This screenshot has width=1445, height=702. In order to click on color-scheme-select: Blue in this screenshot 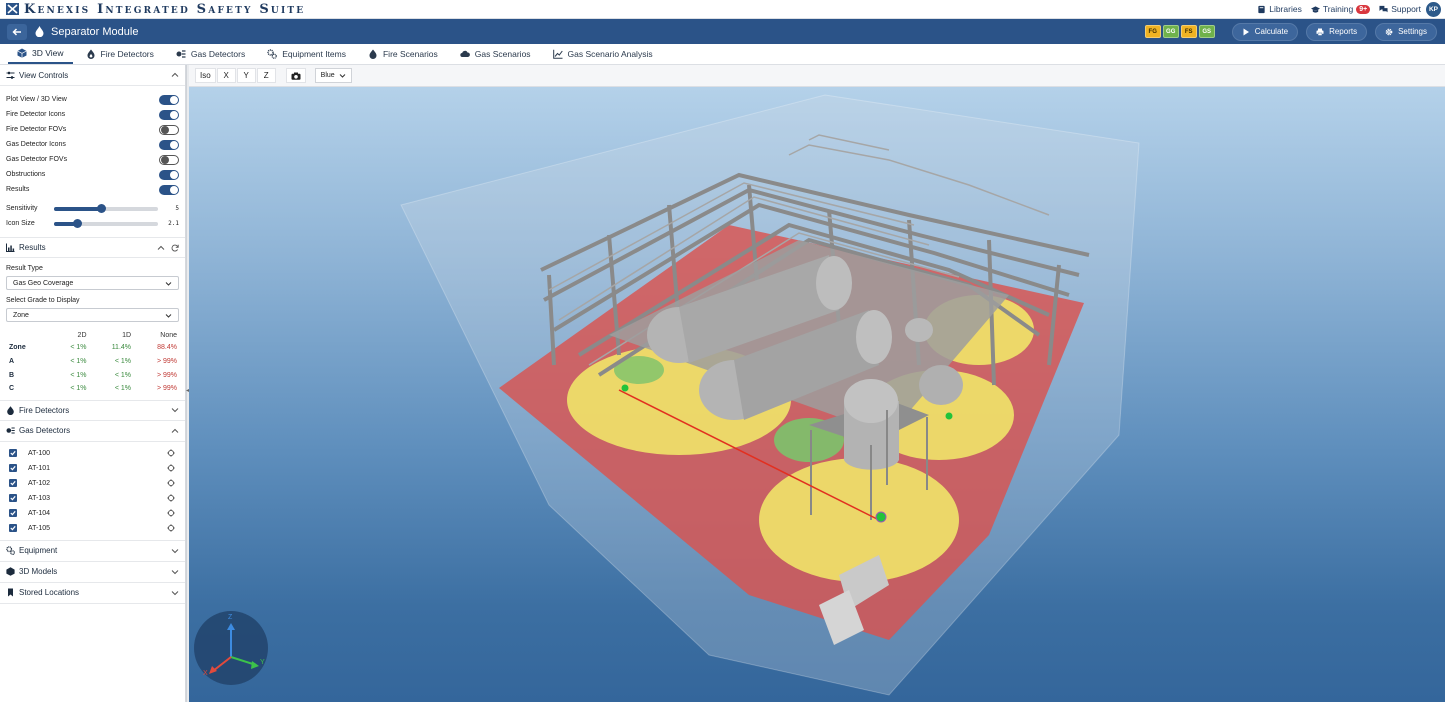, I will do `click(333, 75)`.